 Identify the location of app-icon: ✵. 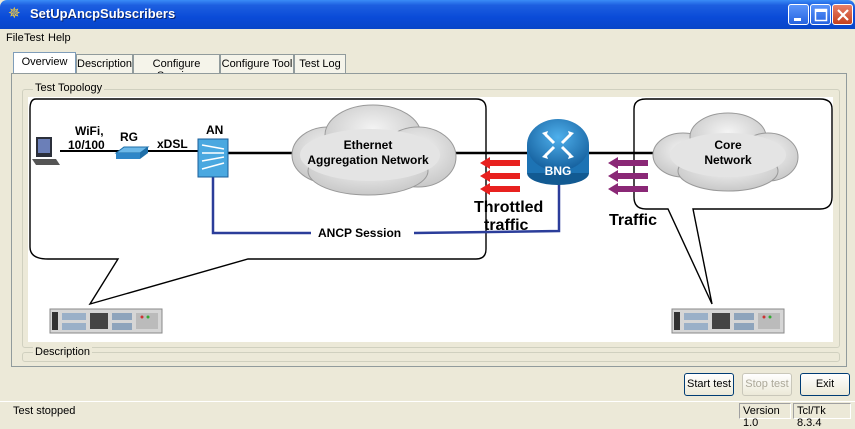
(14, 13).